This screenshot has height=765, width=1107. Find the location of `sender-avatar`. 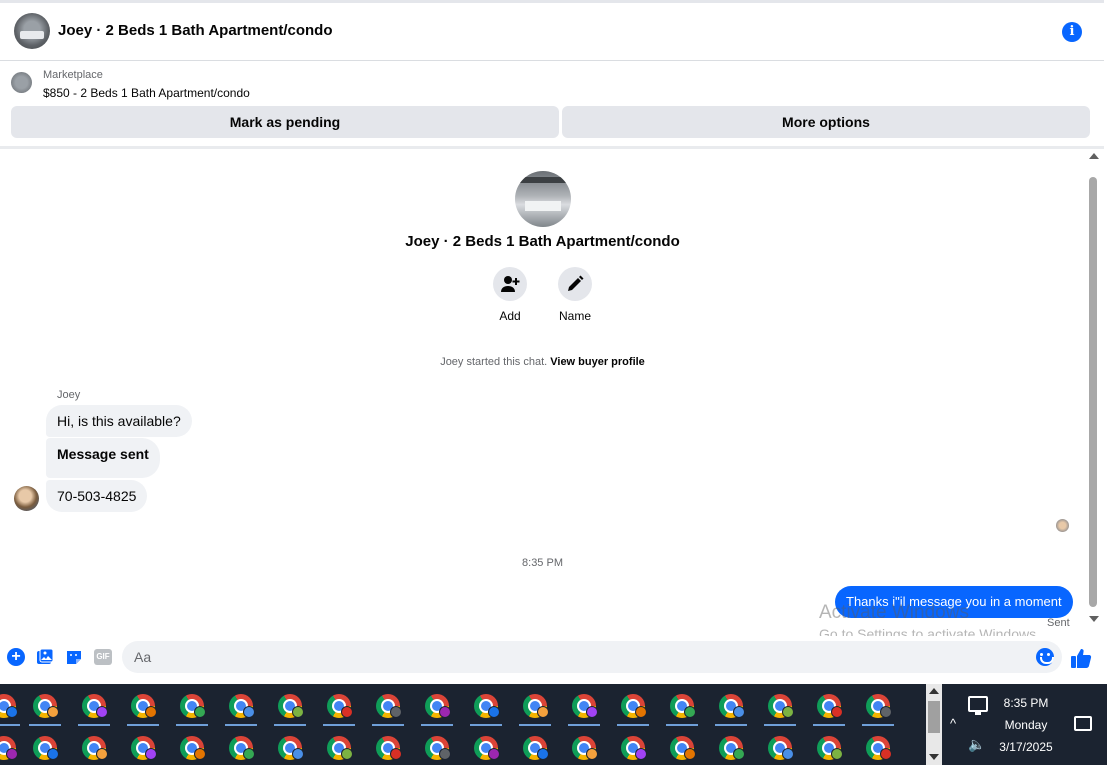

sender-avatar is located at coordinates (26, 498).